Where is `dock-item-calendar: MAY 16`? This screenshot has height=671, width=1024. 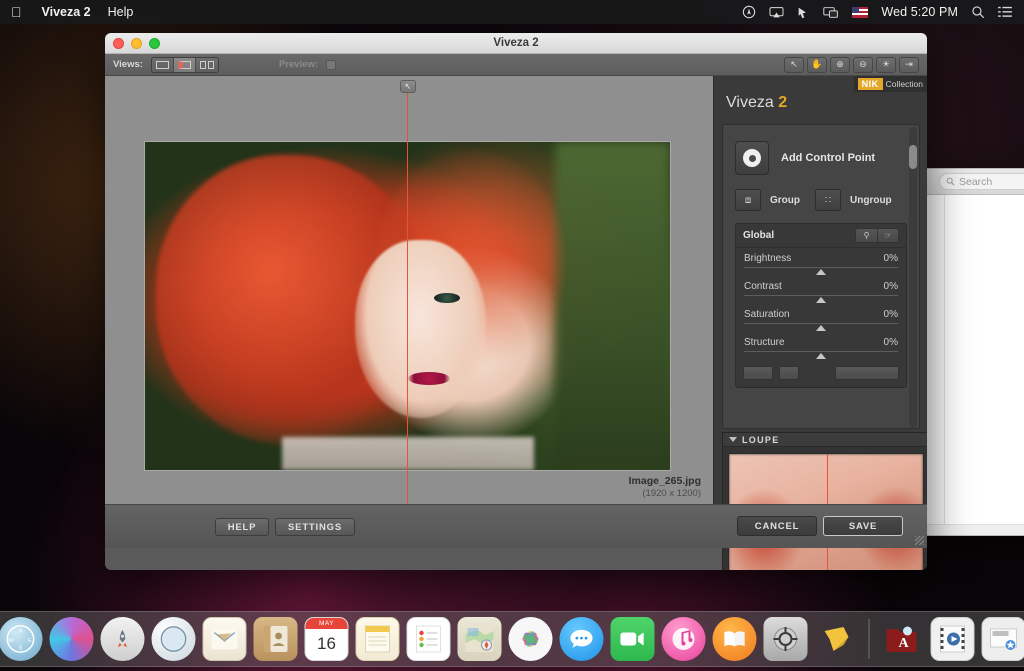
dock-item-calendar: MAY 16 is located at coordinates (326, 639).